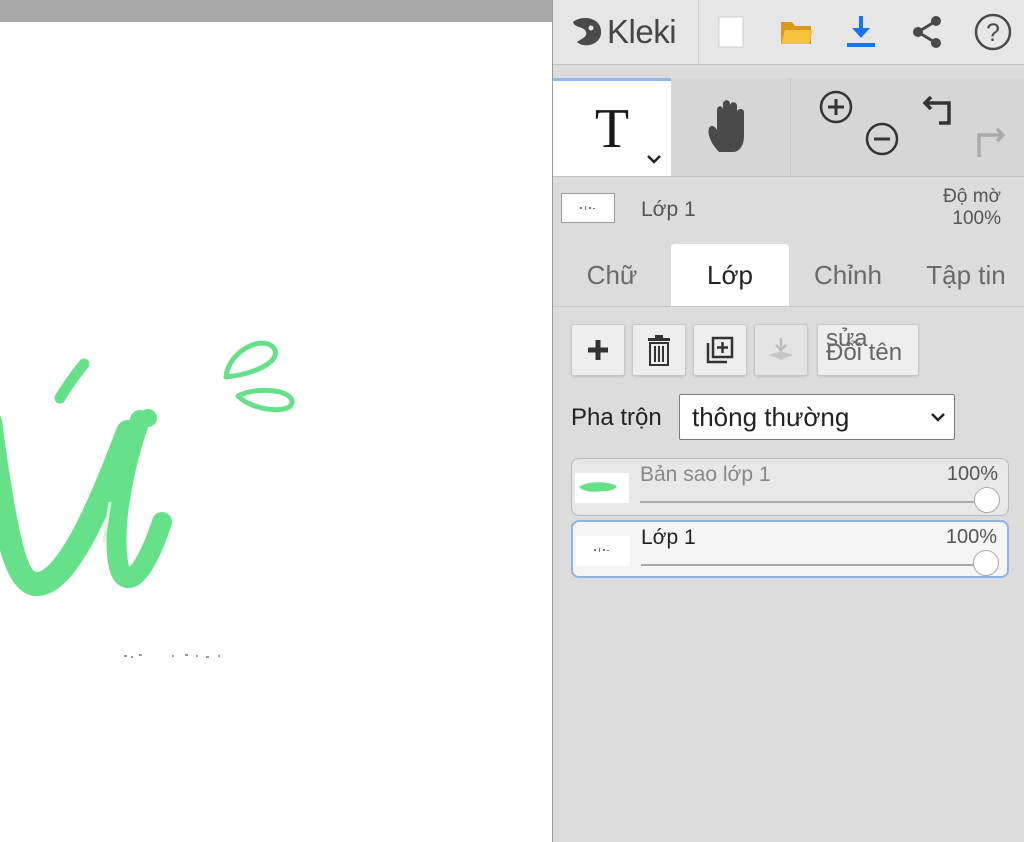  I want to click on add-layer-icon, so click(598, 350).